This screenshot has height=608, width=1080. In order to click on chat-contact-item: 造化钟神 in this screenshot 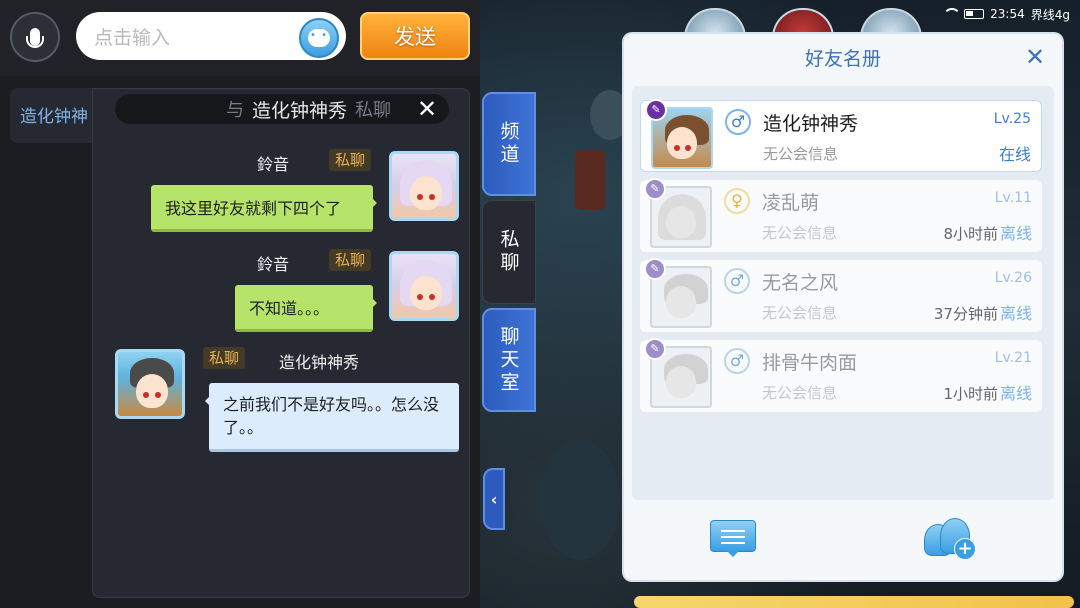, I will do `click(51, 115)`.